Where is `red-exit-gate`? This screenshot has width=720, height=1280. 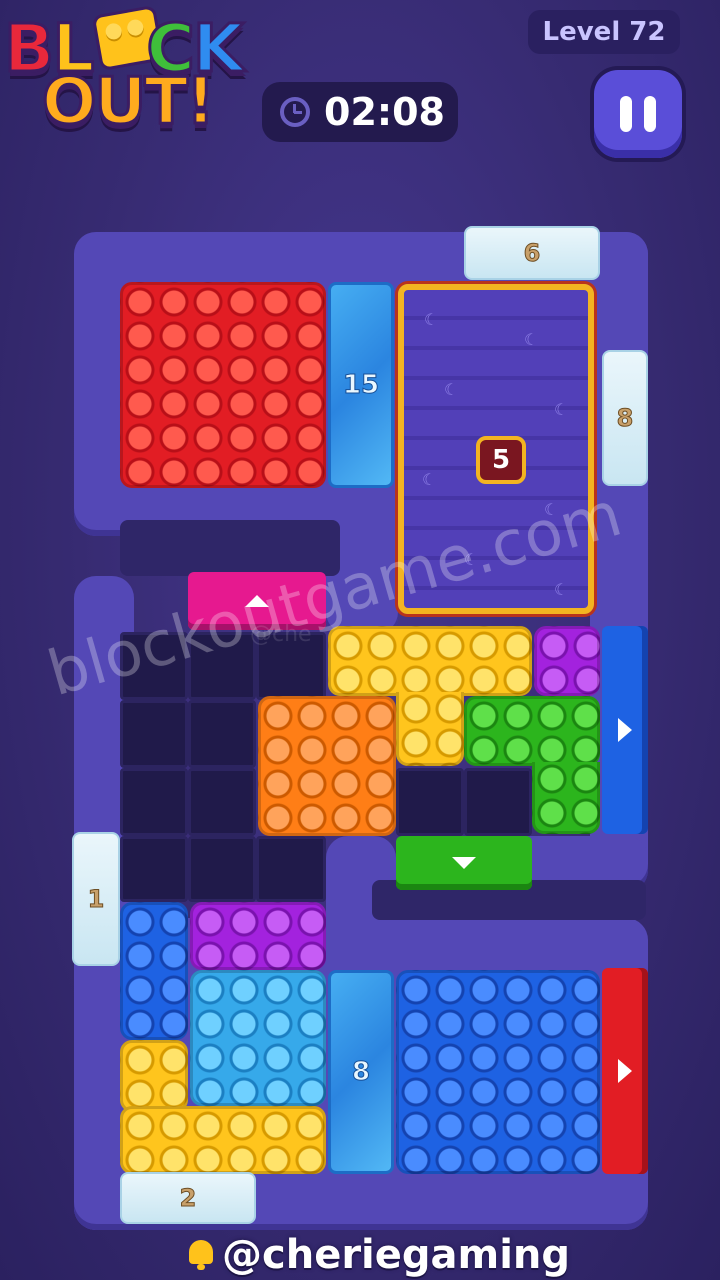 red-exit-gate is located at coordinates (625, 1071).